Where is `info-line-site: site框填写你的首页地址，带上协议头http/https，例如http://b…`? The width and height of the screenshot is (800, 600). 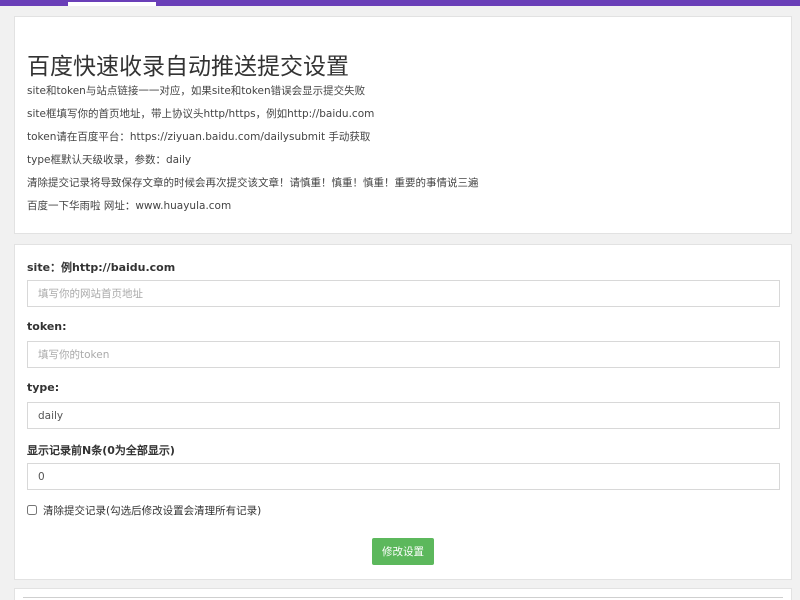
info-line-site: site框填写你的首页地址，带上协议头http/https，例如http://b… is located at coordinates (201, 114).